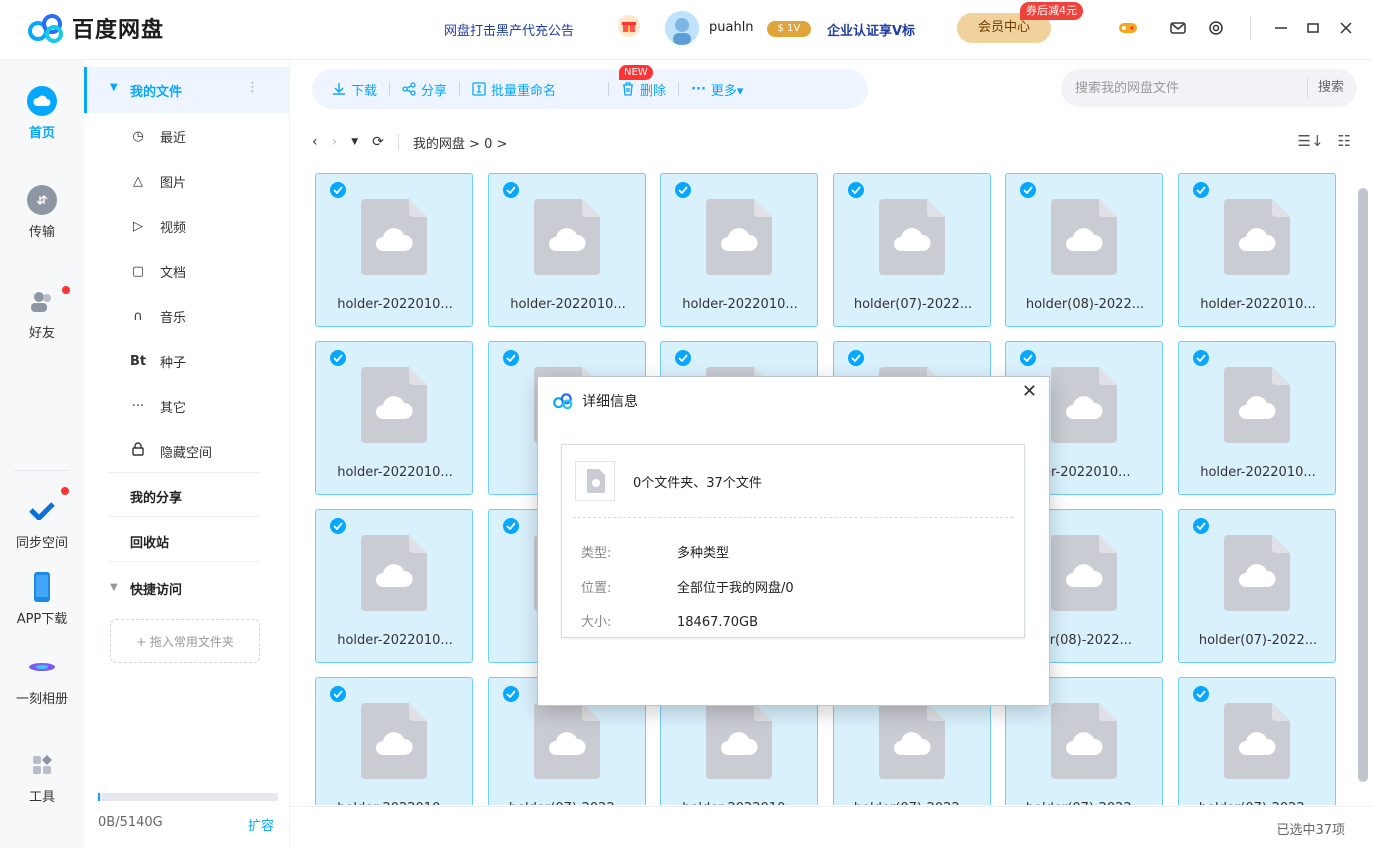  Describe the element at coordinates (1363, 485) in the screenshot. I see `scrollbar-thumb` at that location.